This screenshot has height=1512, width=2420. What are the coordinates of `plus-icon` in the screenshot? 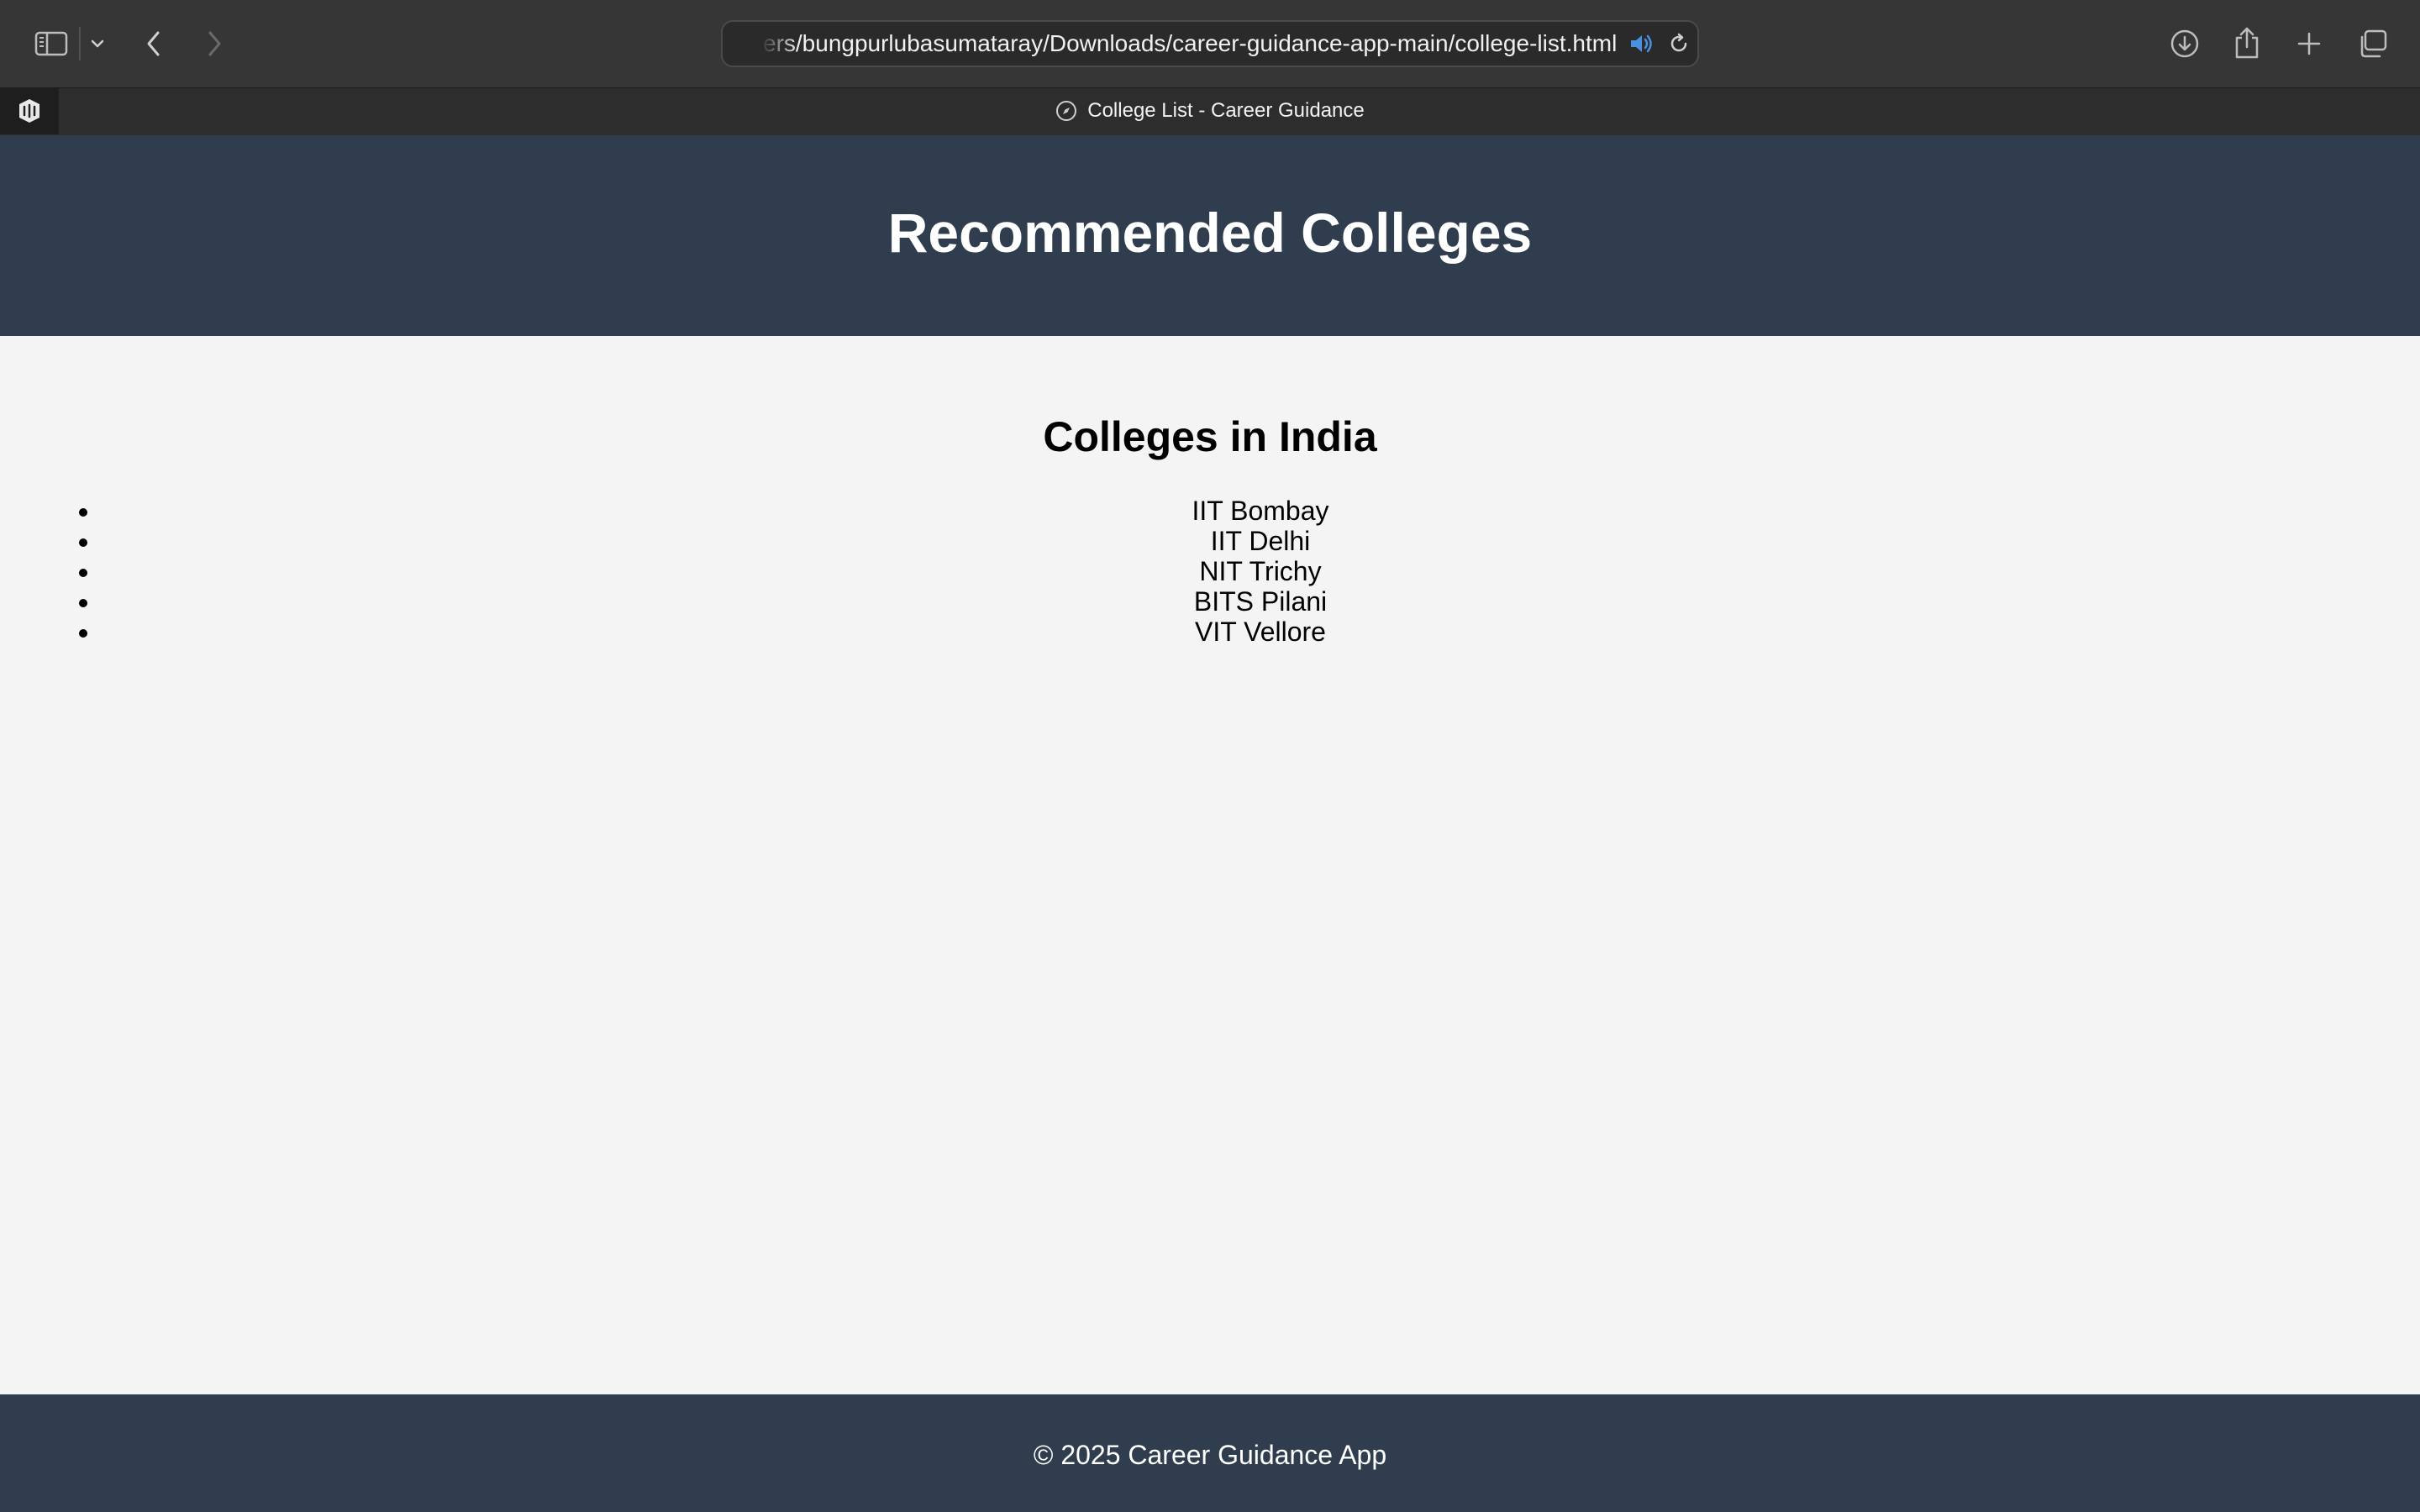 It's located at (2309, 43).